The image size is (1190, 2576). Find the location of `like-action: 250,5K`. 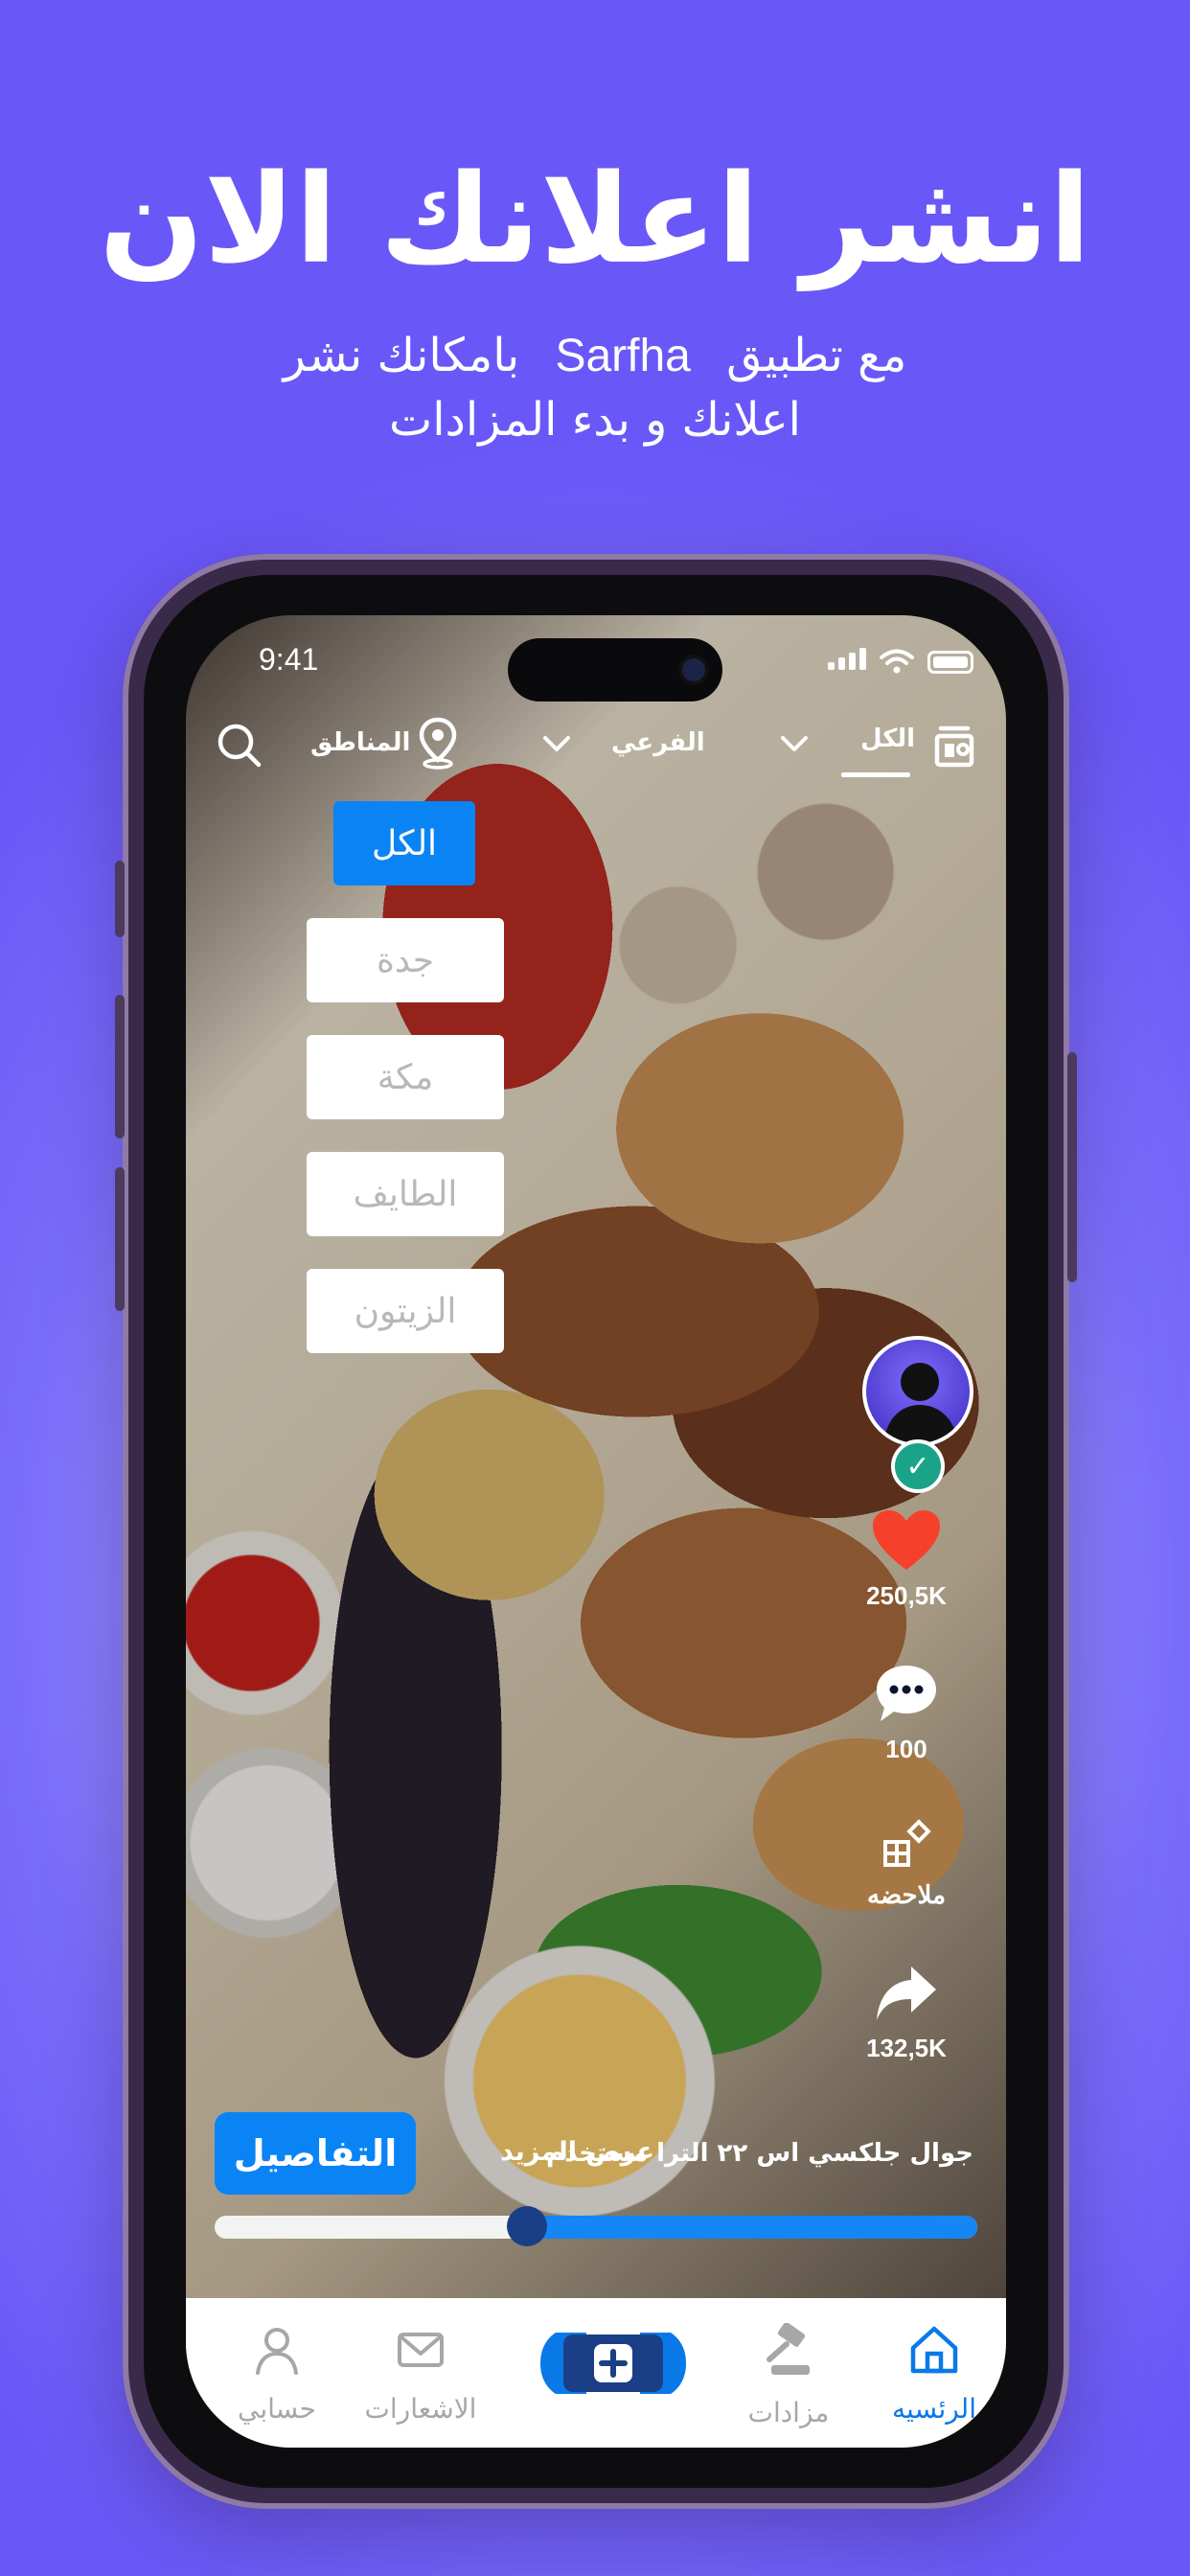

like-action: 250,5K is located at coordinates (906, 1559).